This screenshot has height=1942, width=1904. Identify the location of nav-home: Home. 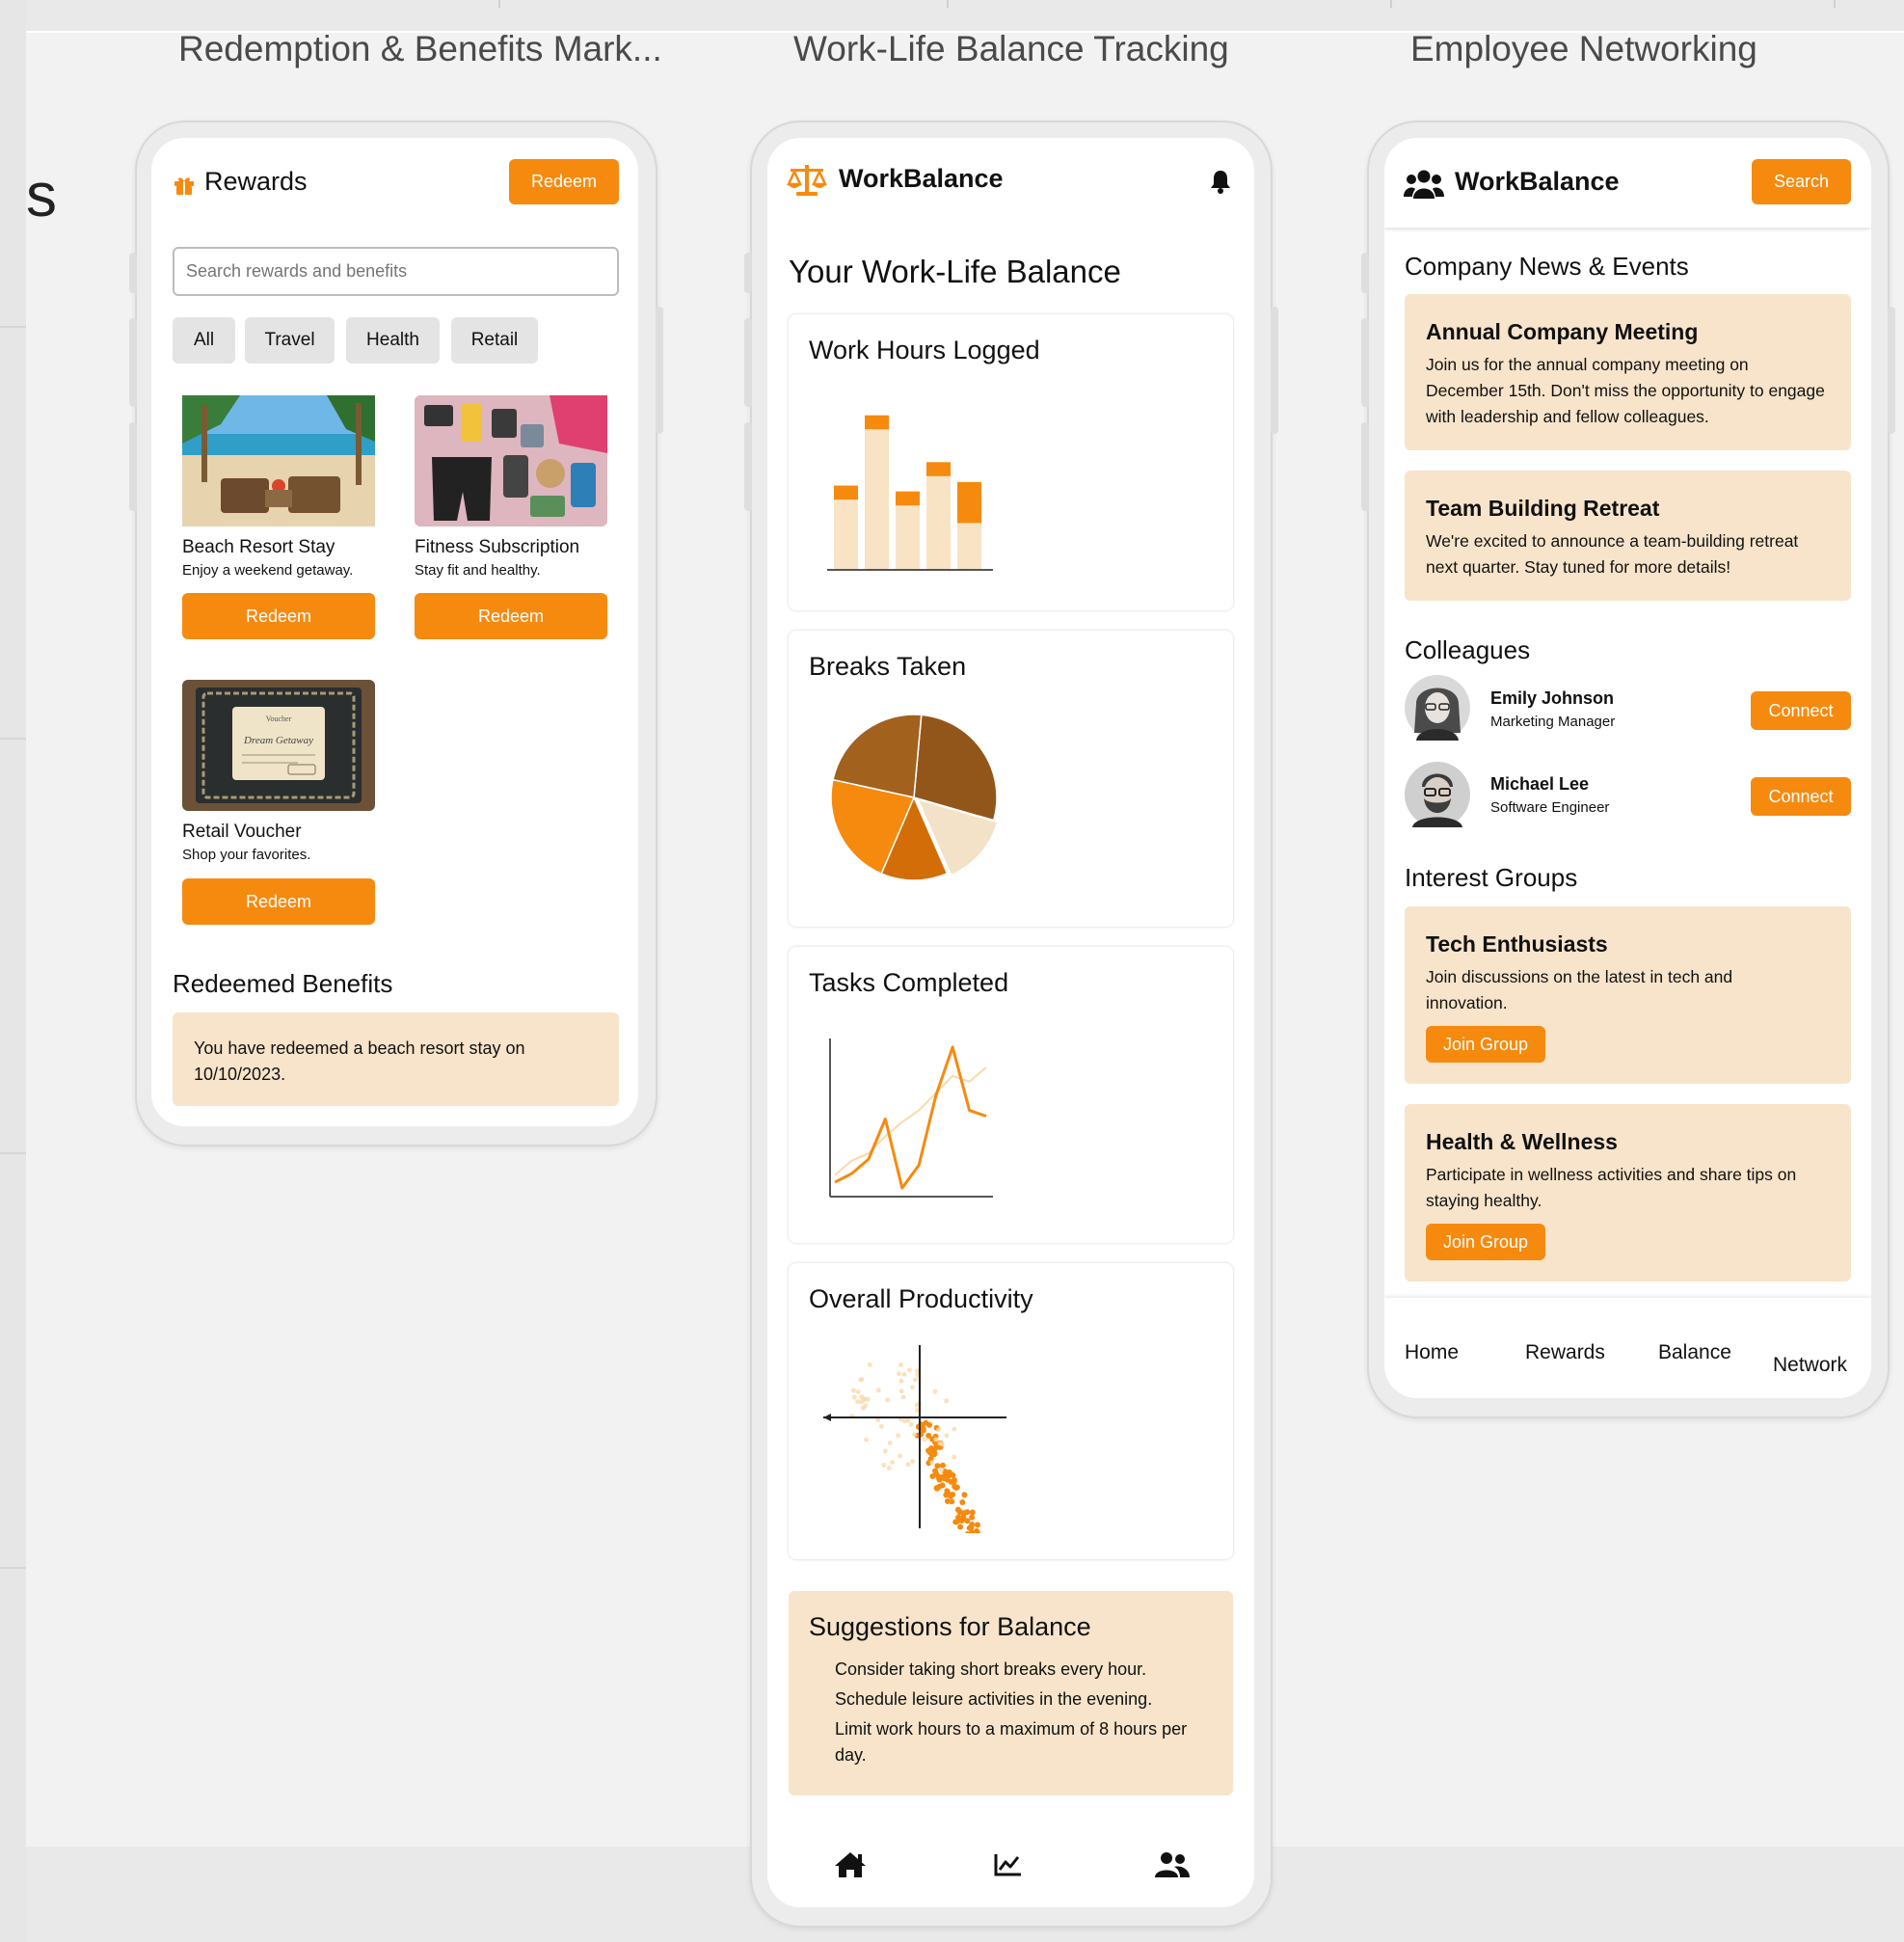
(1432, 1352).